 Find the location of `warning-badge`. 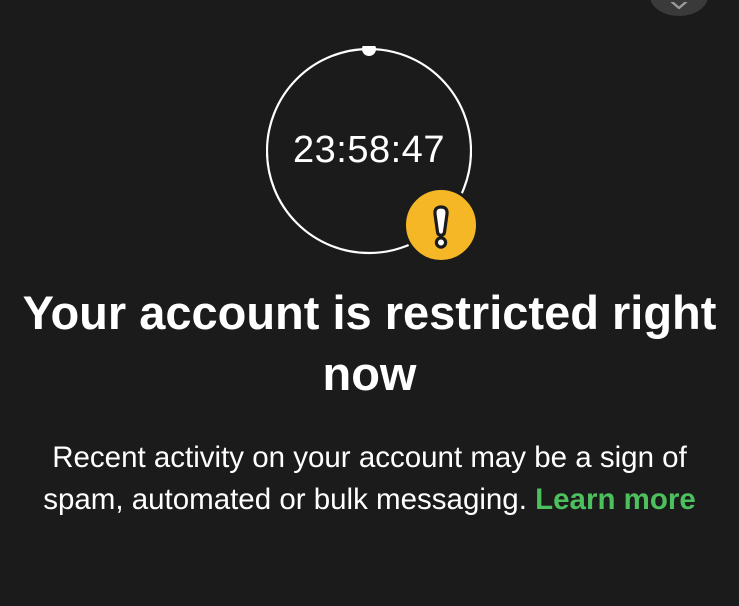

warning-badge is located at coordinates (441, 225).